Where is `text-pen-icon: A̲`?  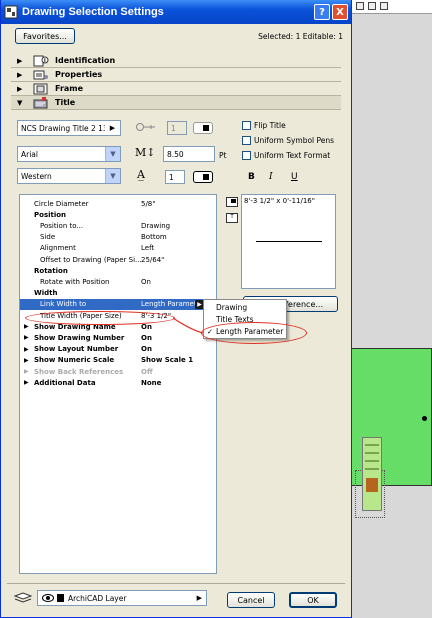
text-pen-icon: A̲ is located at coordinates (141, 174).